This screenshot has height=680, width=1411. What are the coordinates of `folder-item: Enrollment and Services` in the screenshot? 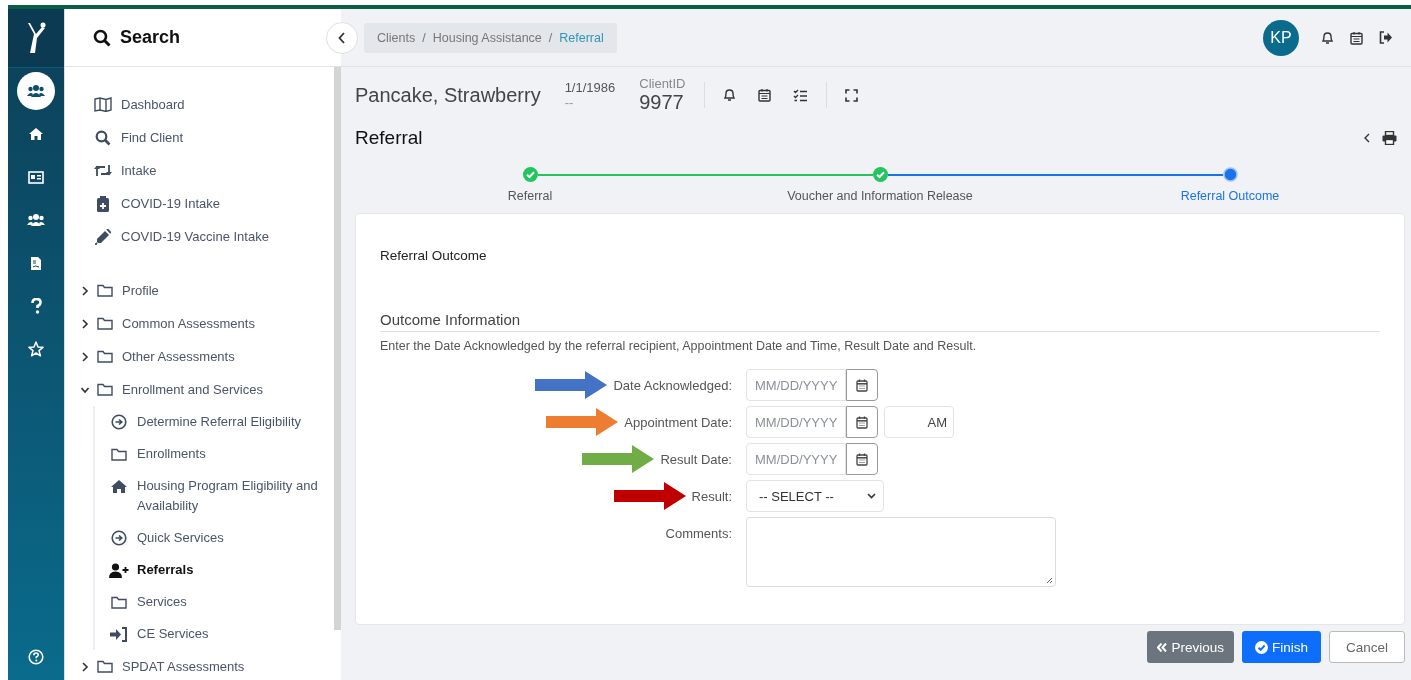 It's located at (207, 389).